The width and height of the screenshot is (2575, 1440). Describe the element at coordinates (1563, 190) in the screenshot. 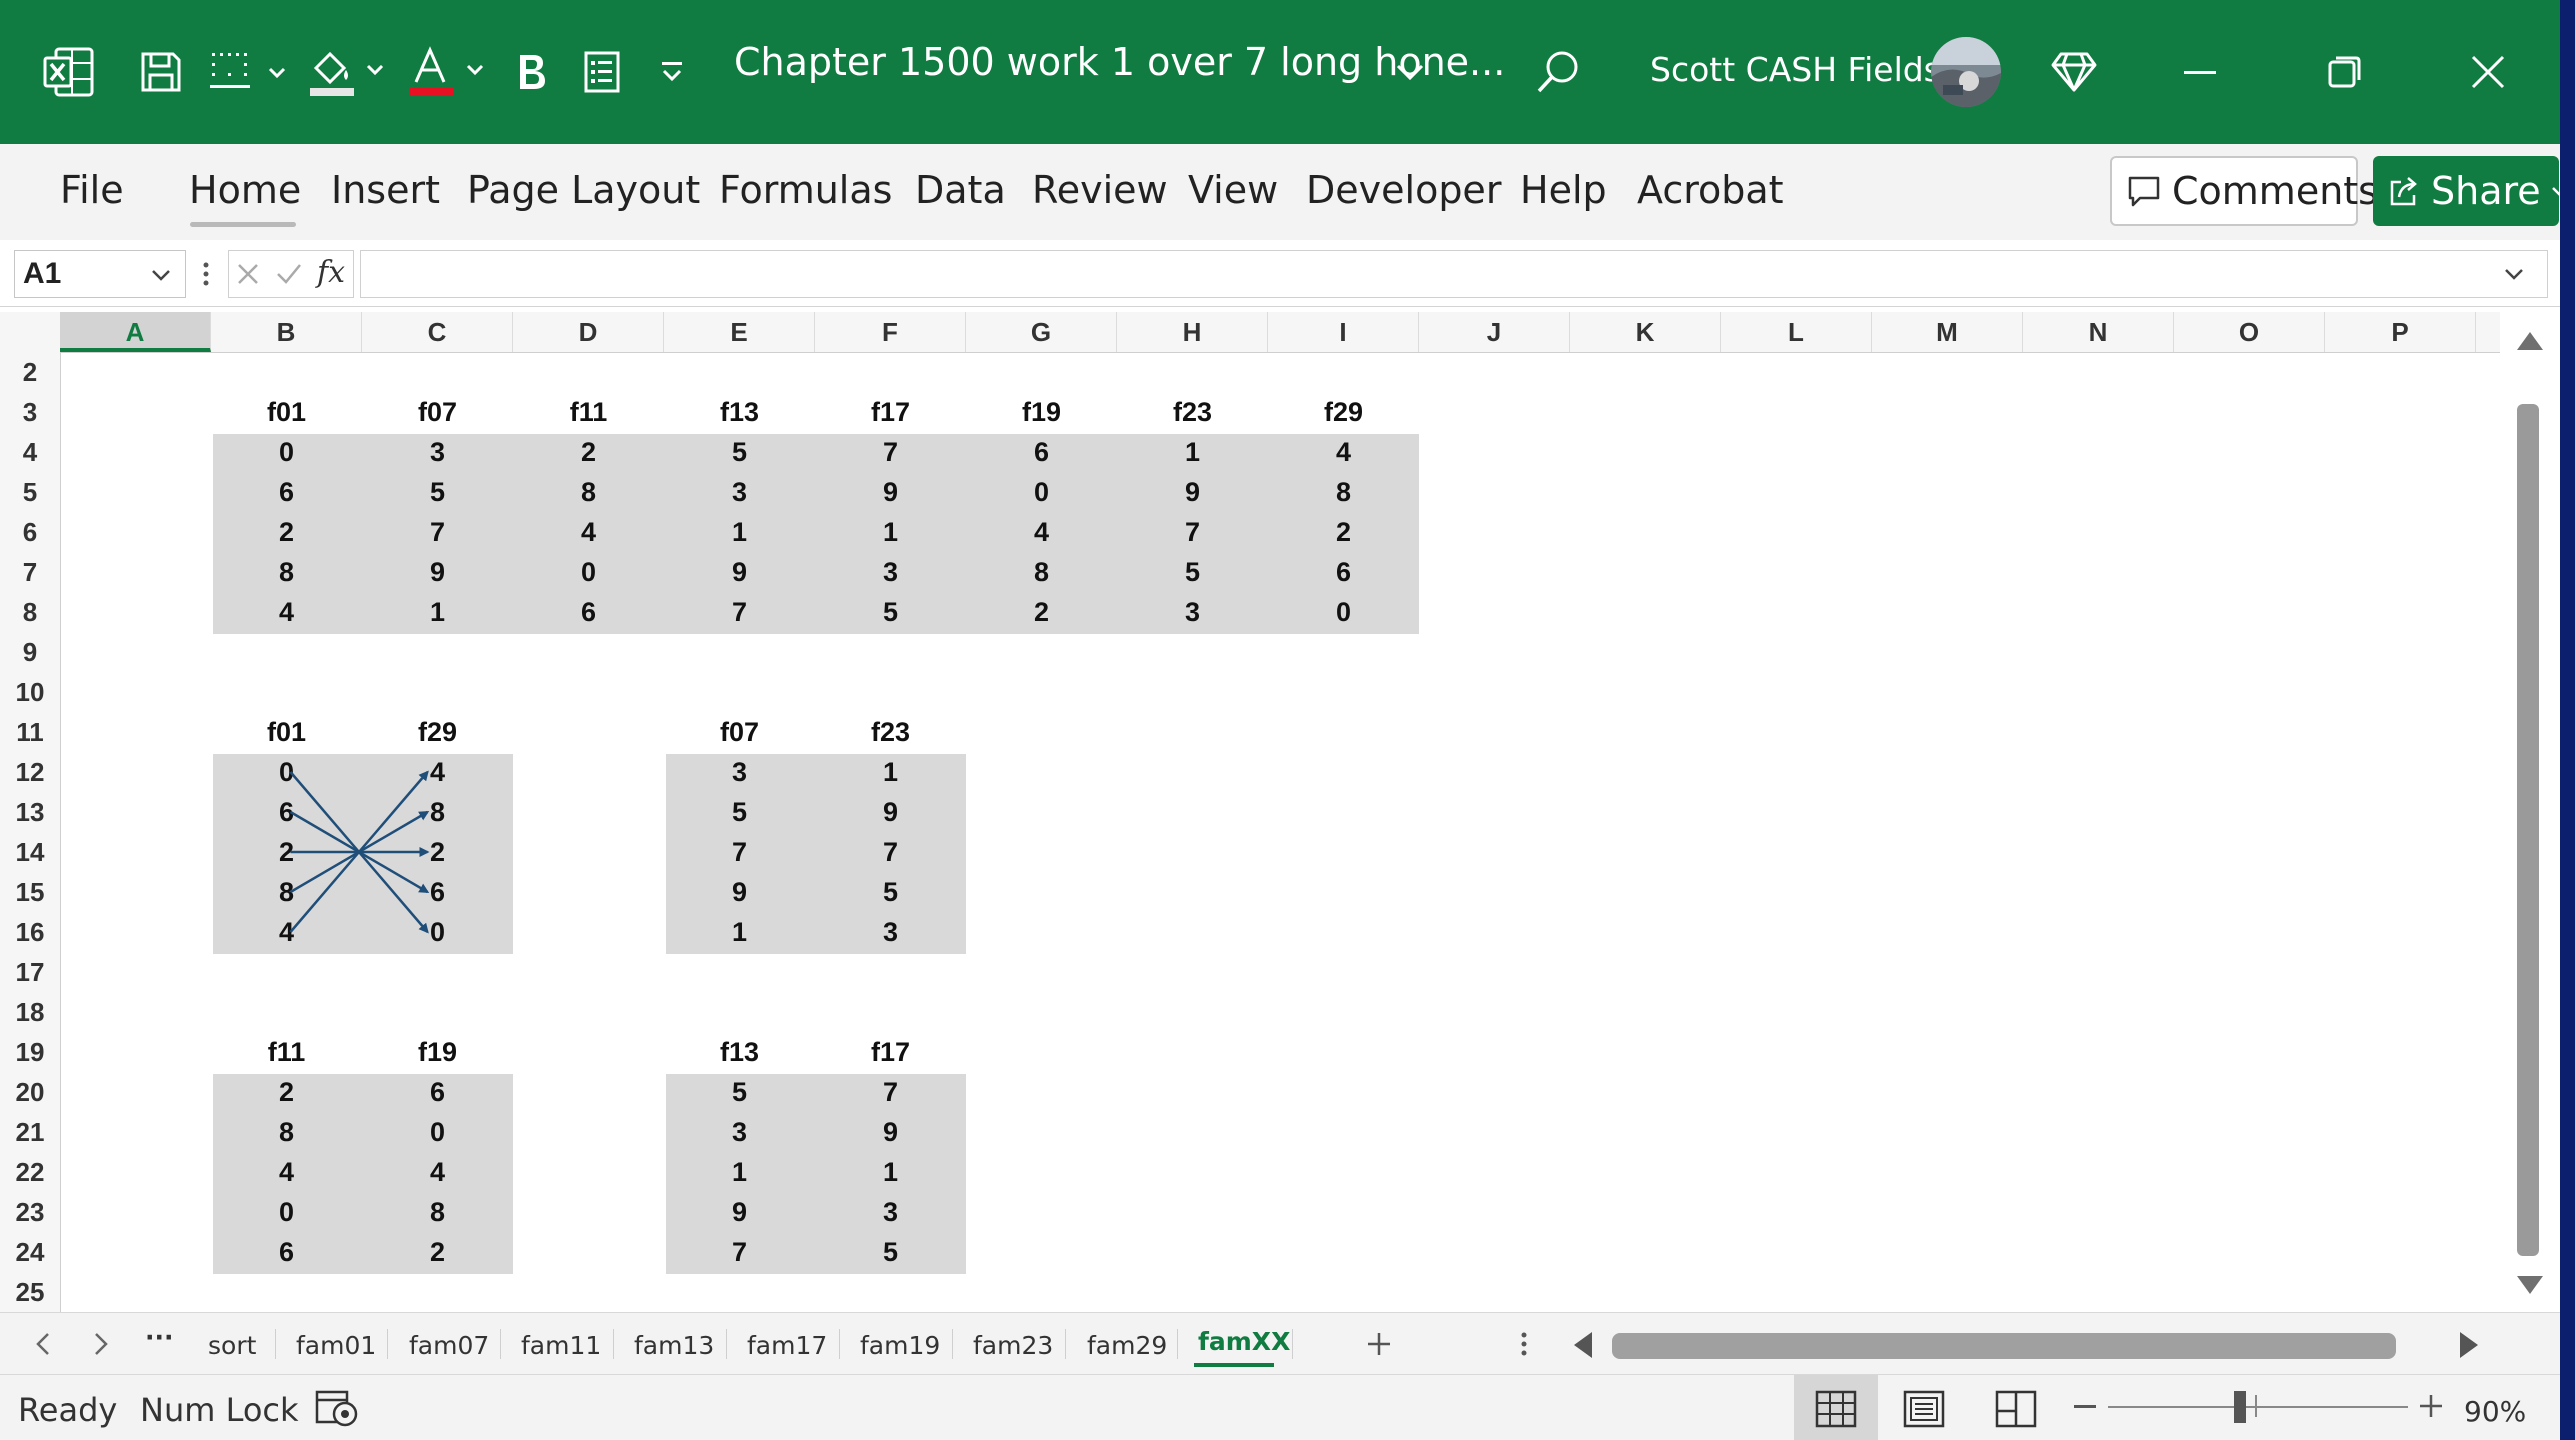

I see `tab-help: Help` at that location.